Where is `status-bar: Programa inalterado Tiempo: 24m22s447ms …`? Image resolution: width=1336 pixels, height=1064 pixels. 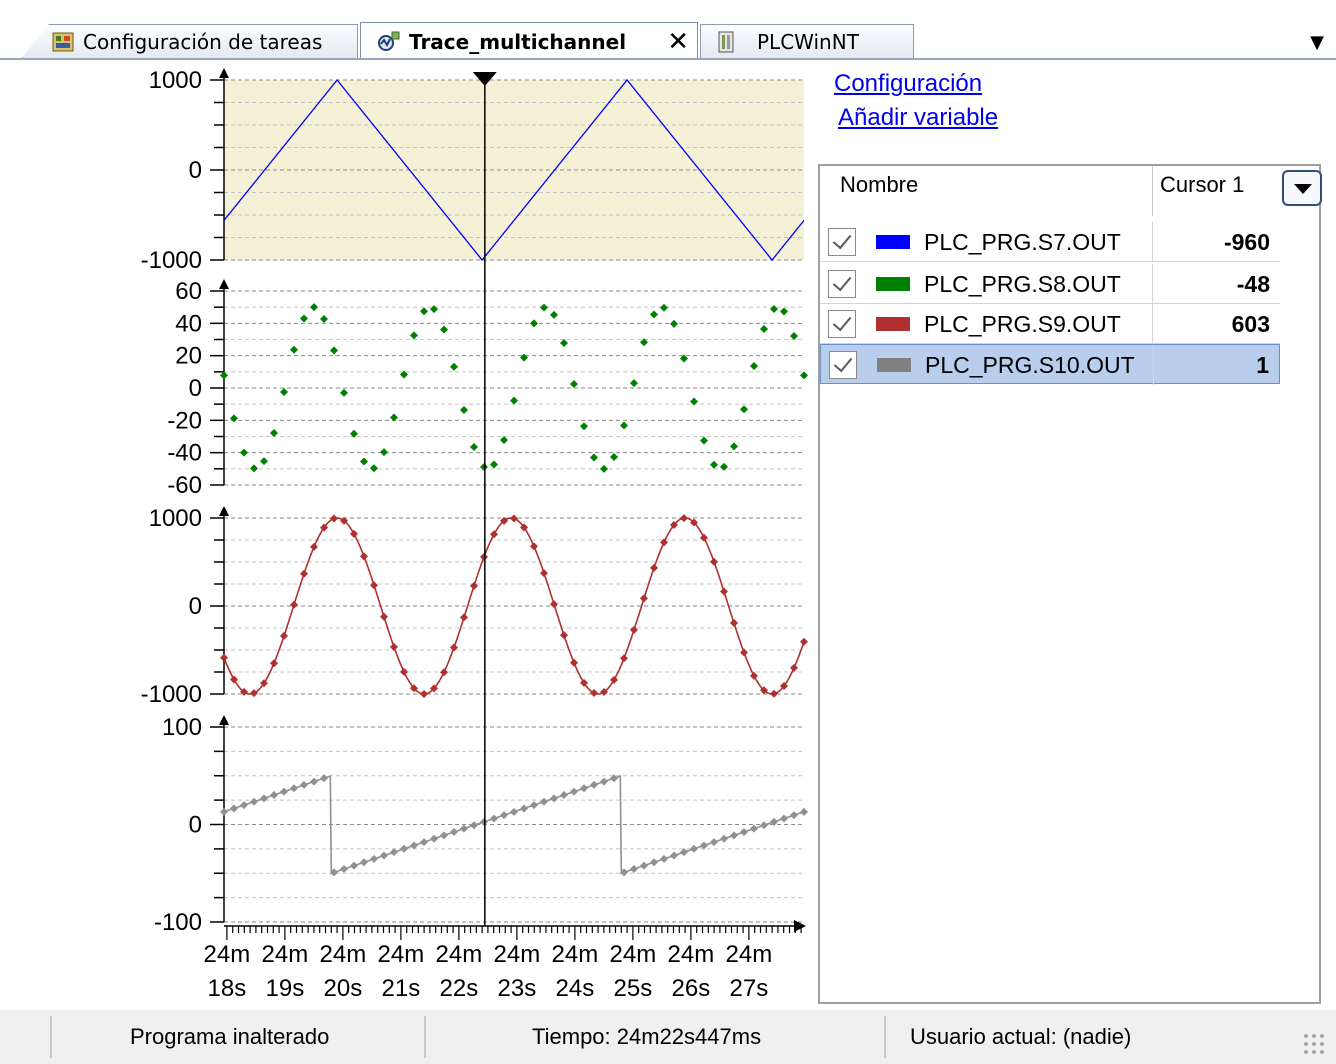
status-bar: Programa inalterado Tiempo: 24m22s447ms … is located at coordinates (668, 1037).